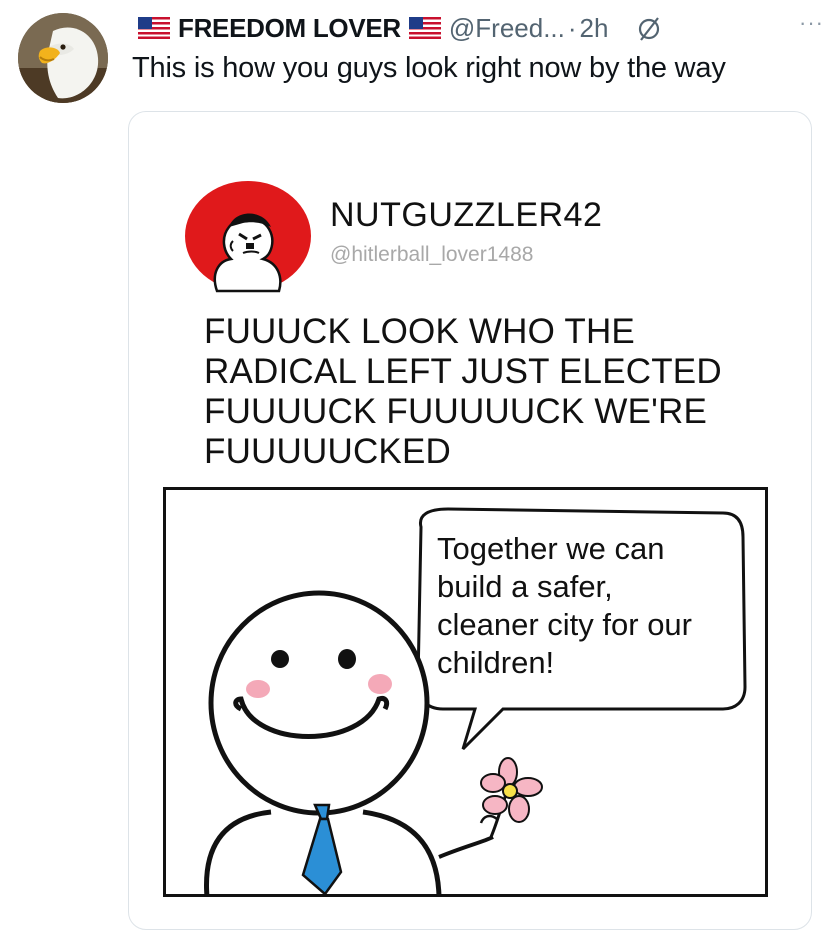 Image resolution: width=828 pixels, height=933 pixels. Describe the element at coordinates (525, 586) in the screenshot. I see `speech-line: build a safer,` at that location.